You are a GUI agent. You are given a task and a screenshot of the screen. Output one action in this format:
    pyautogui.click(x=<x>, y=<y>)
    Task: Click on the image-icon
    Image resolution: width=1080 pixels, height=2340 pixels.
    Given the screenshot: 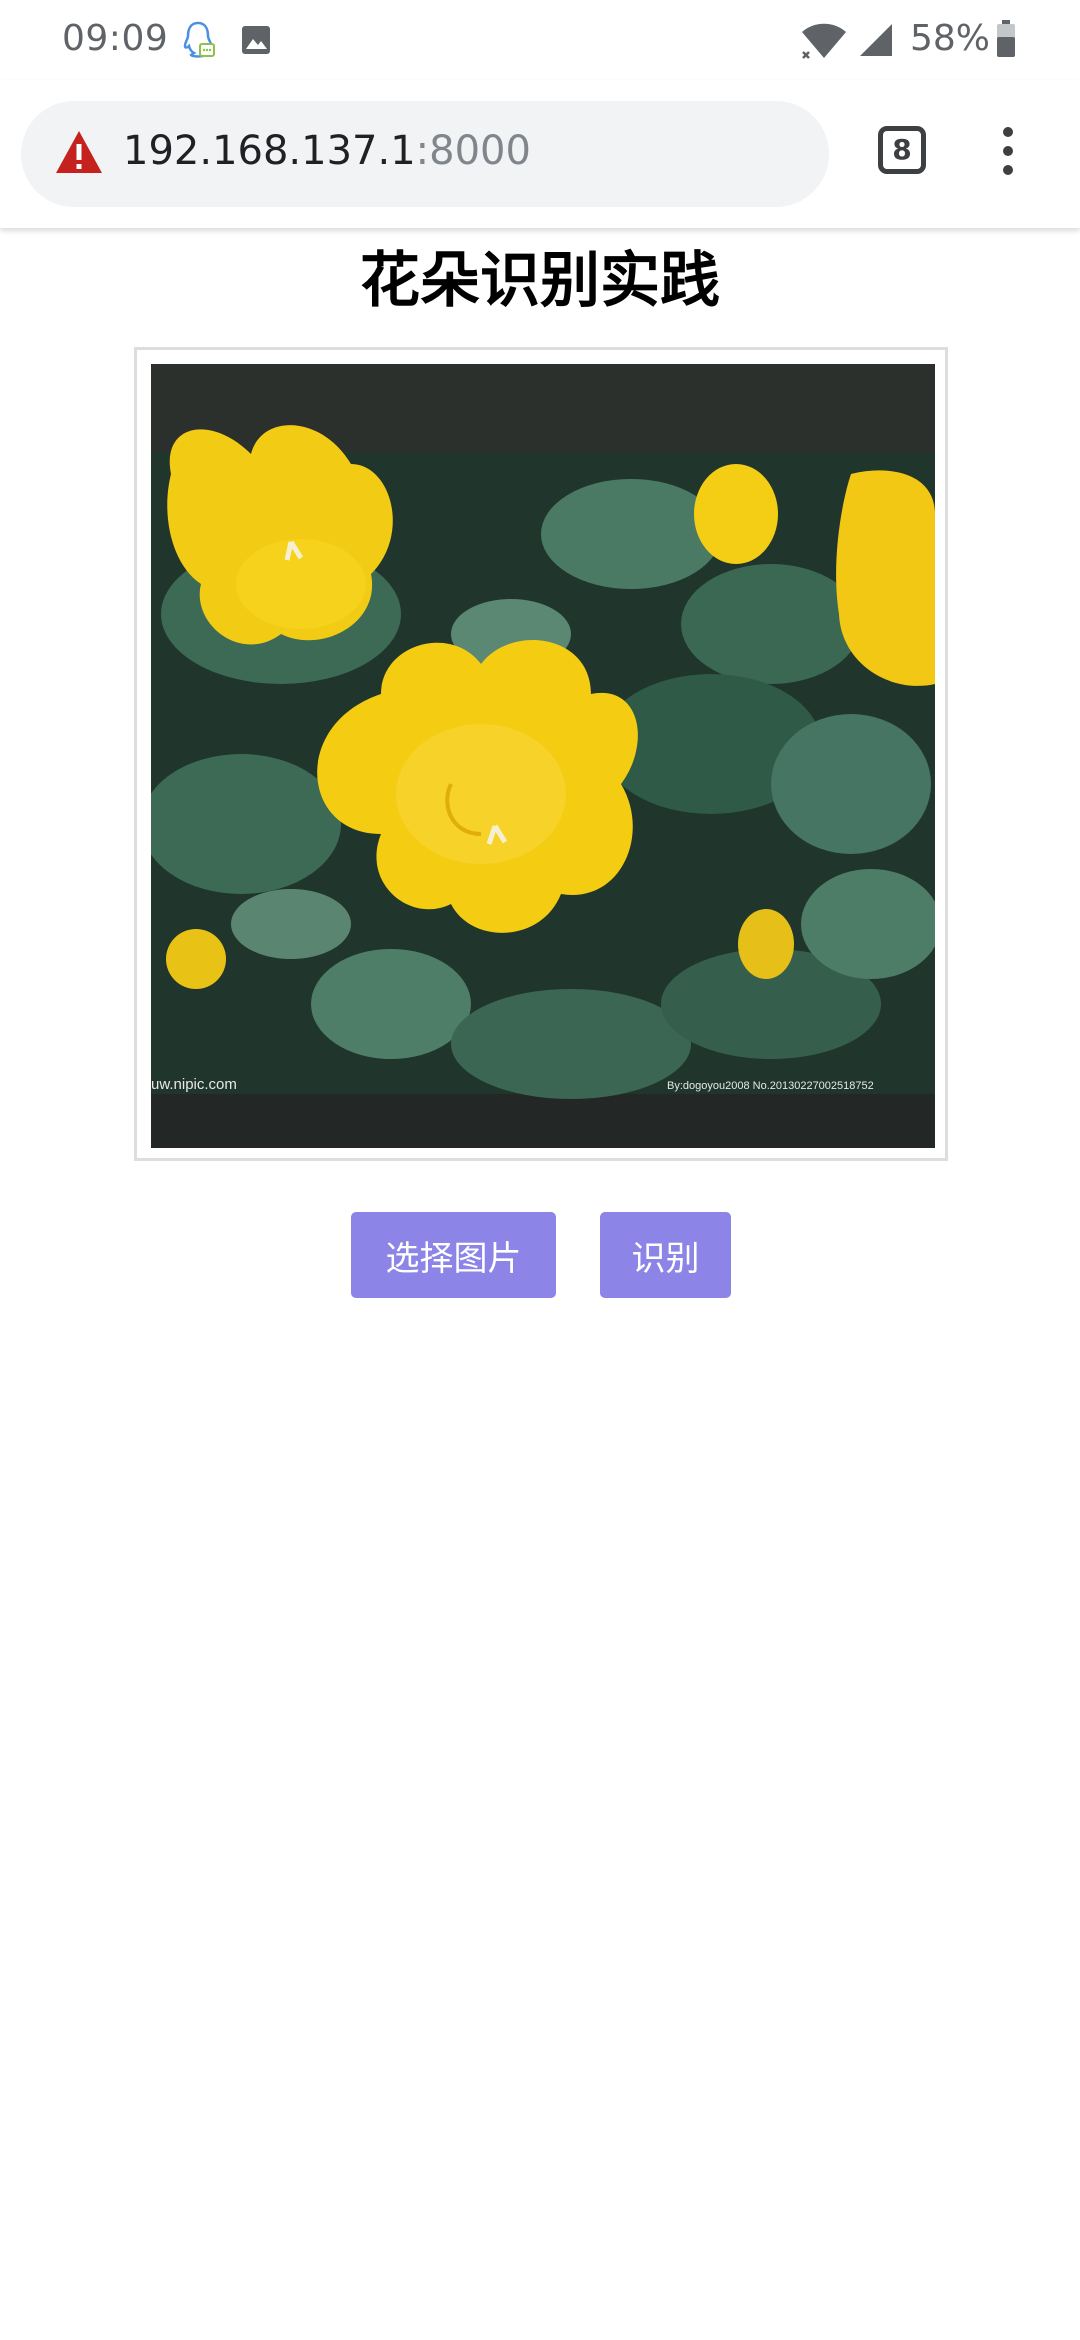 What is the action you would take?
    pyautogui.click(x=256, y=40)
    